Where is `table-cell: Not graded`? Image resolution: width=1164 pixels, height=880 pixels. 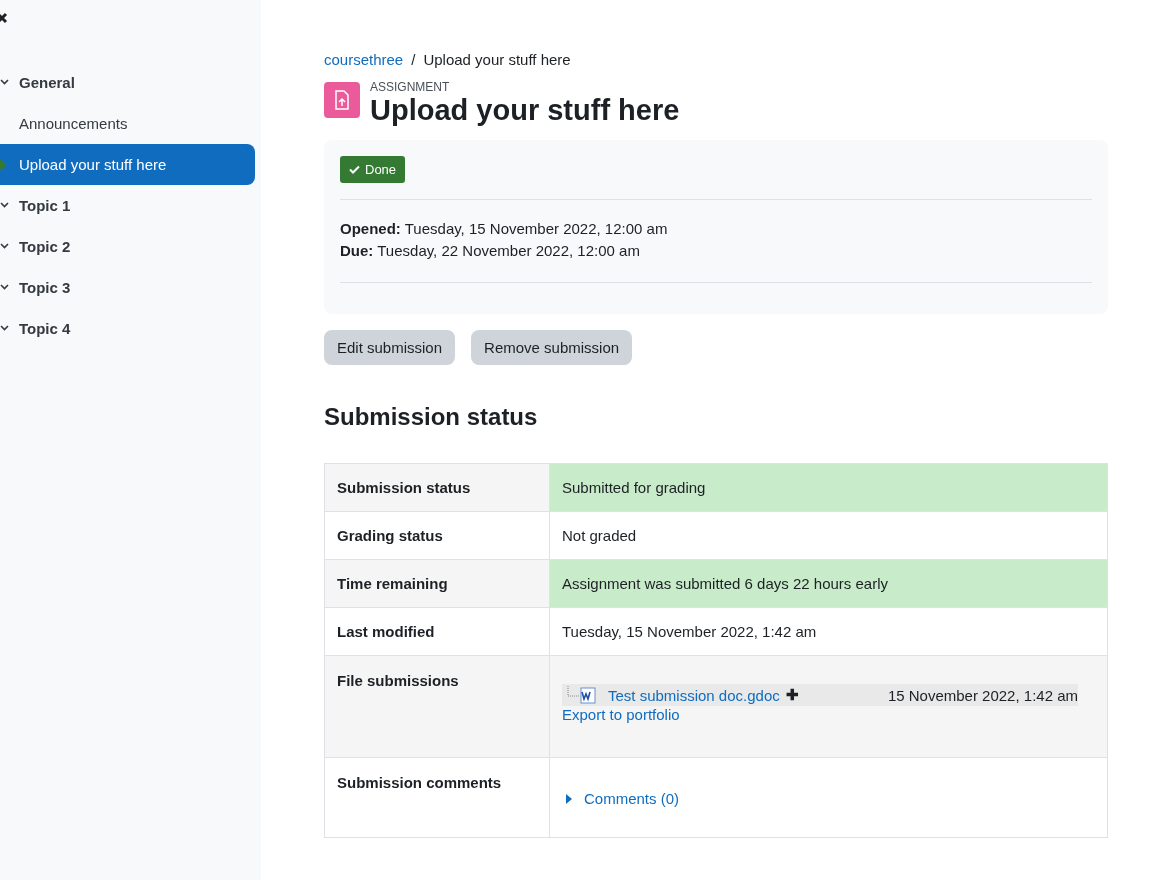 table-cell: Not graded is located at coordinates (828, 535).